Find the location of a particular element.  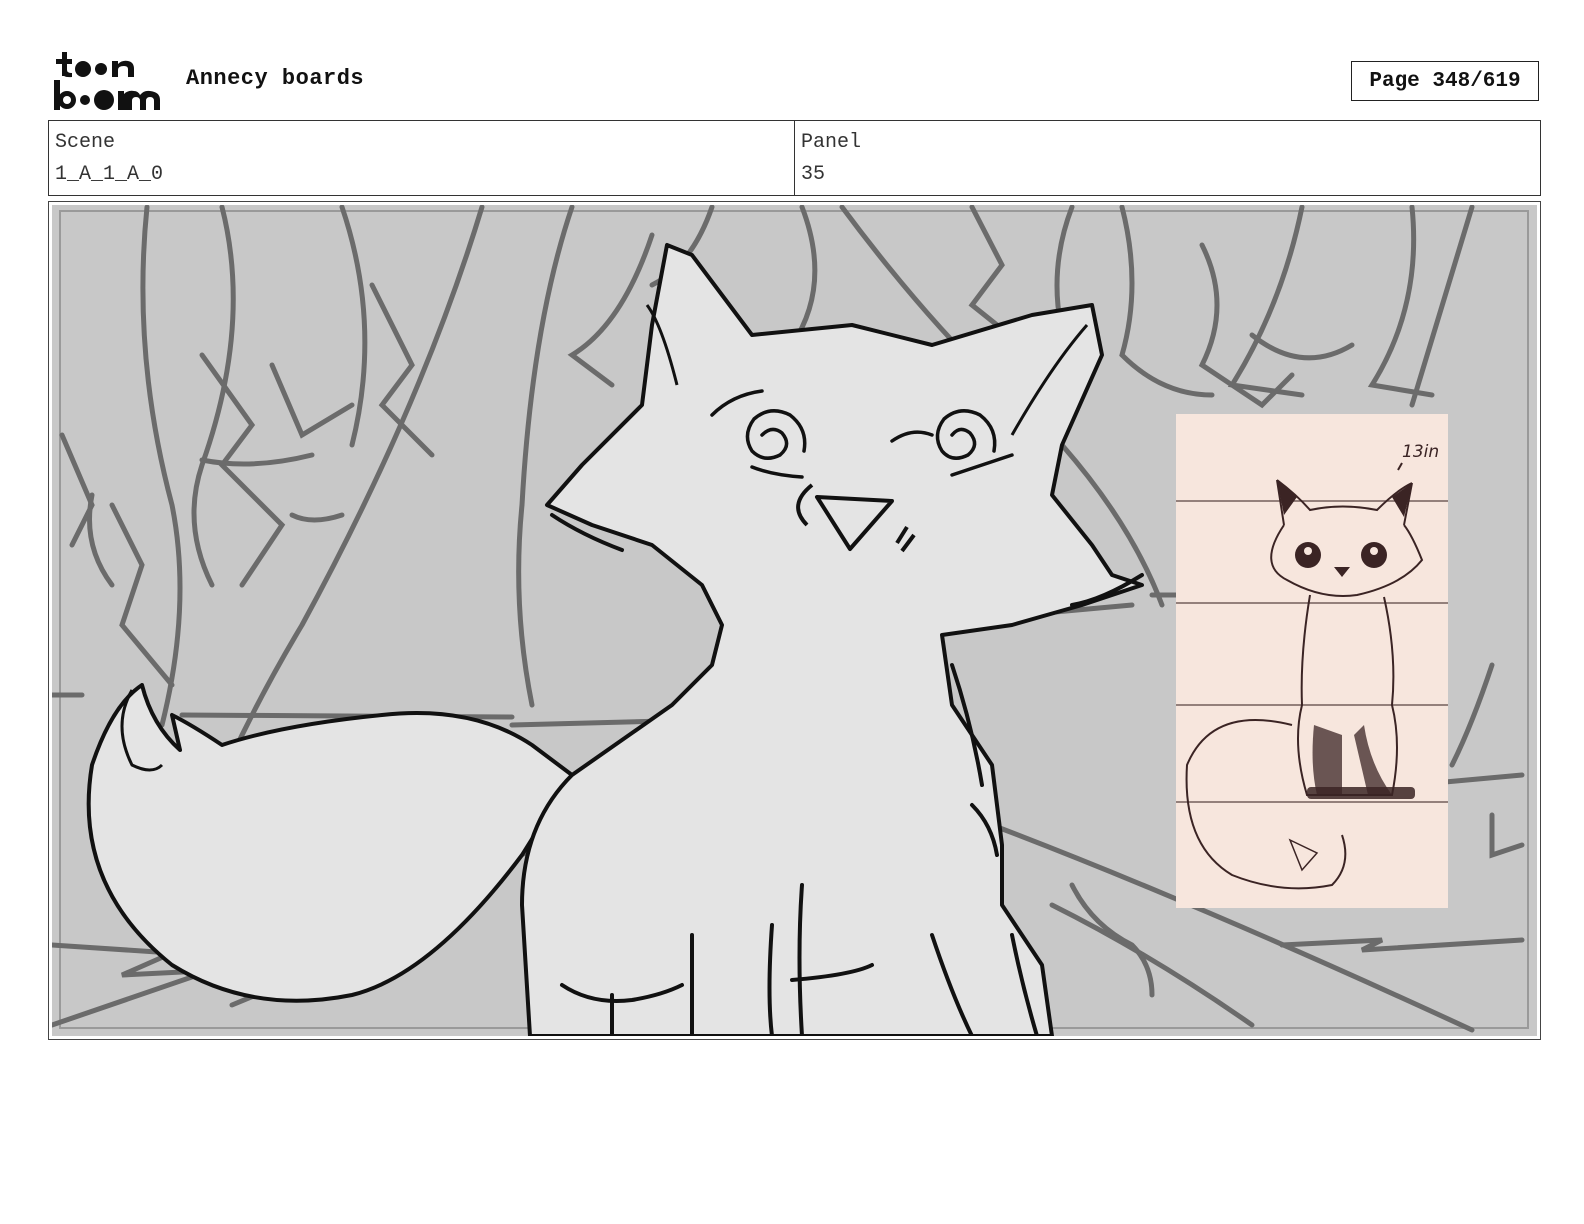

scene-cell: Scene 1_A_1_A_0 is located at coordinates (421, 158).